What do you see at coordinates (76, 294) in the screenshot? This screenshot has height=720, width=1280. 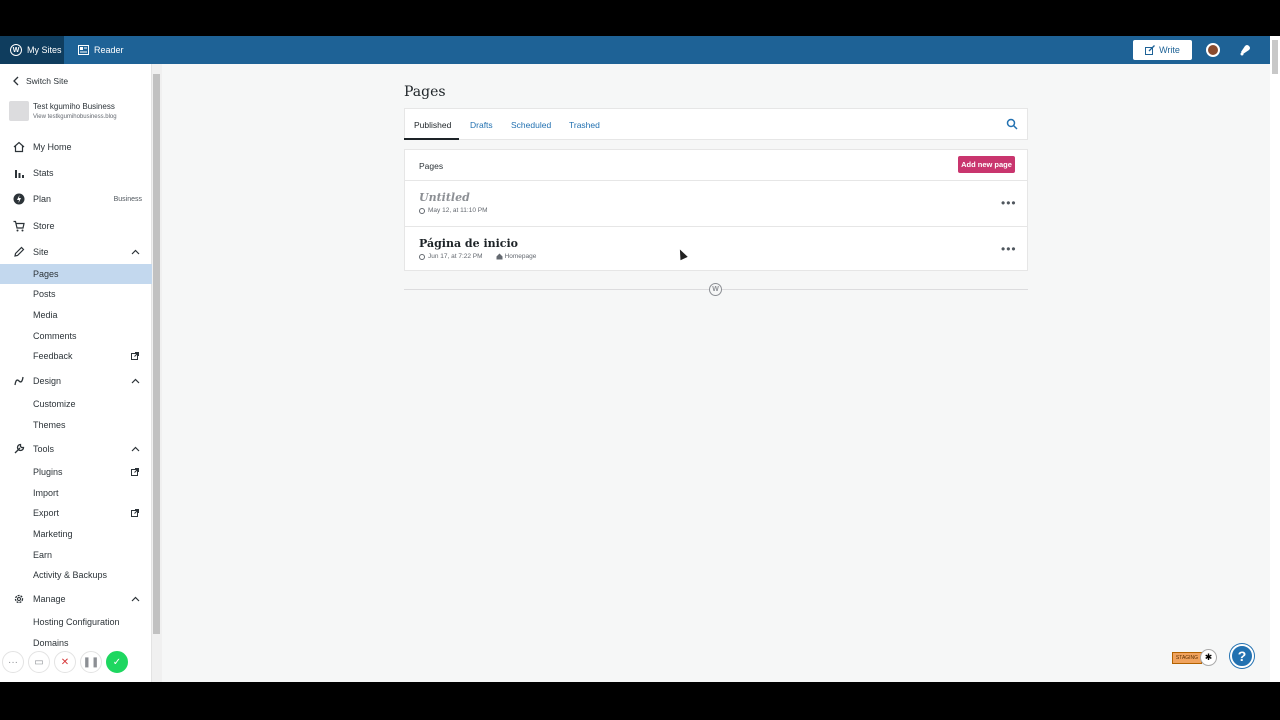 I see `sidebar-item-posts: Posts` at bounding box center [76, 294].